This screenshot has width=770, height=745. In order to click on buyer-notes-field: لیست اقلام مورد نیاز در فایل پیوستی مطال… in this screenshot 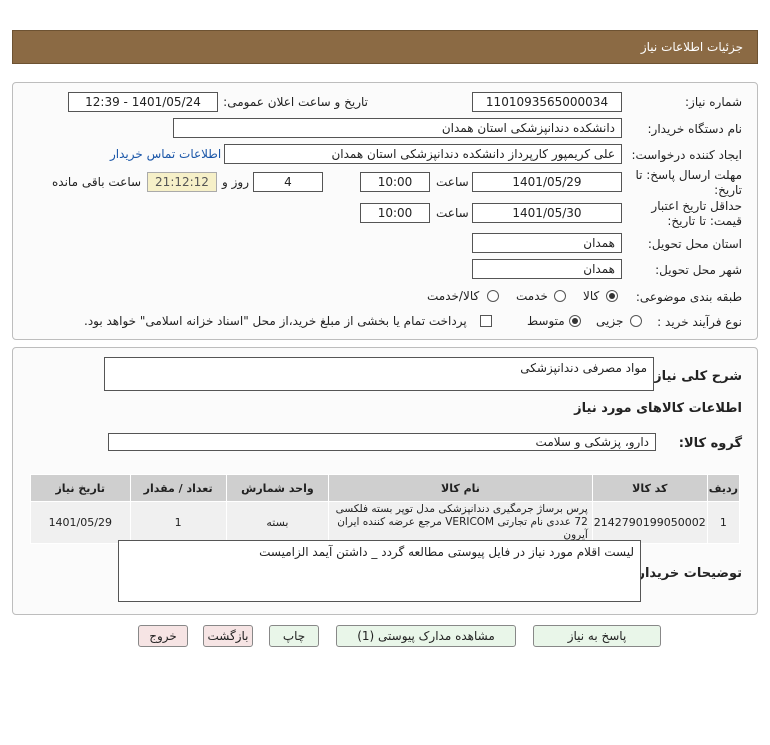, I will do `click(379, 571)`.